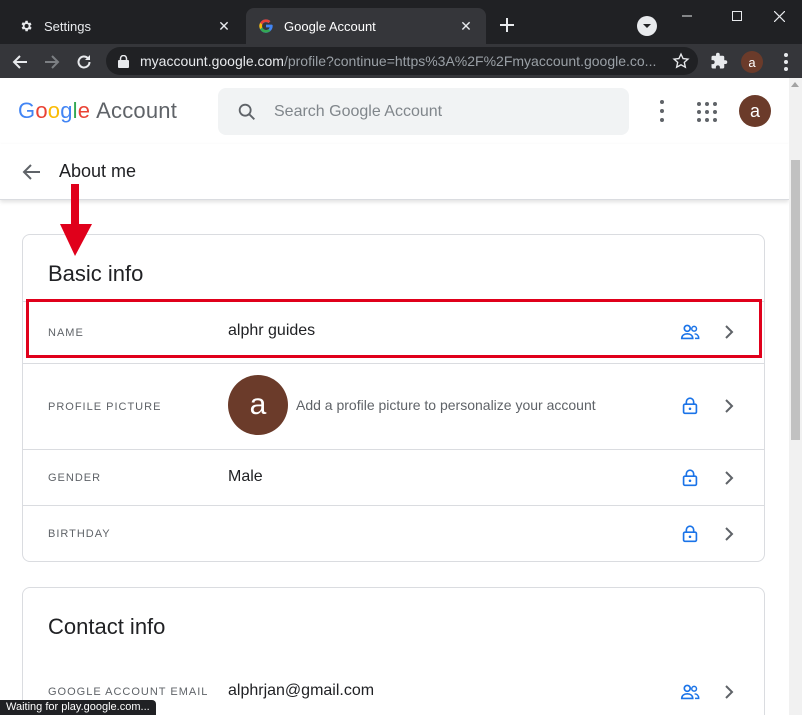  What do you see at coordinates (79, 534) in the screenshot?
I see `row-label: BIRTHDAY` at bounding box center [79, 534].